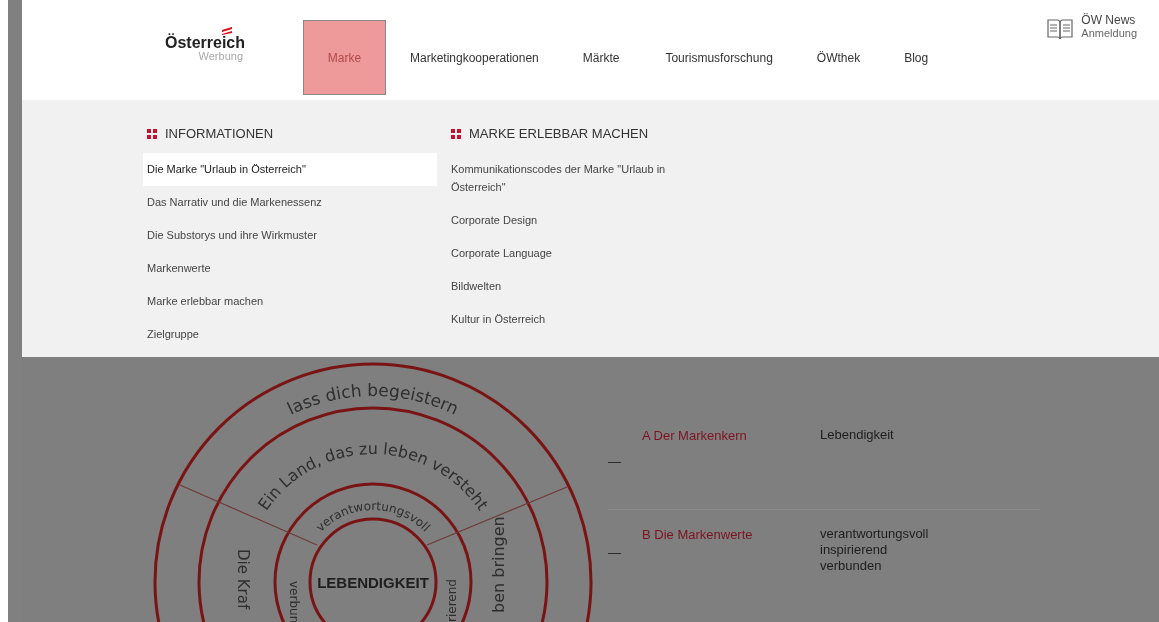  I want to click on book-icon, so click(1060, 29).